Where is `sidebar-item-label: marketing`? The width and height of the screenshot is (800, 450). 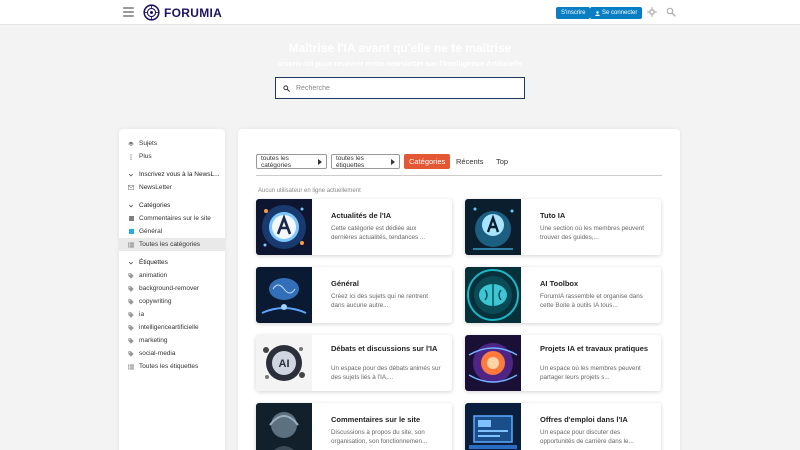 sidebar-item-label: marketing is located at coordinates (153, 340).